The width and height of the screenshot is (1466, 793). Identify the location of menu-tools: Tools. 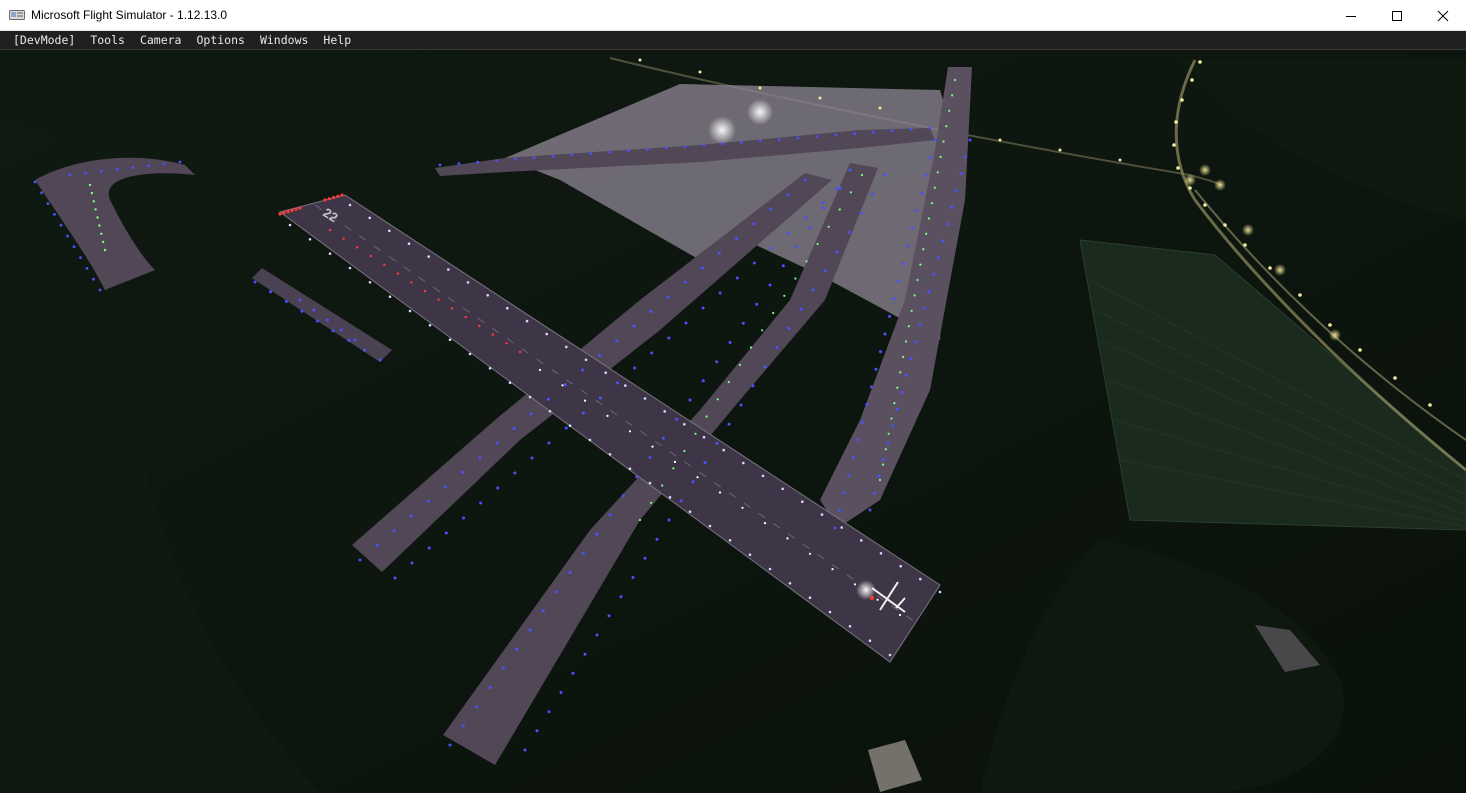
(107, 40).